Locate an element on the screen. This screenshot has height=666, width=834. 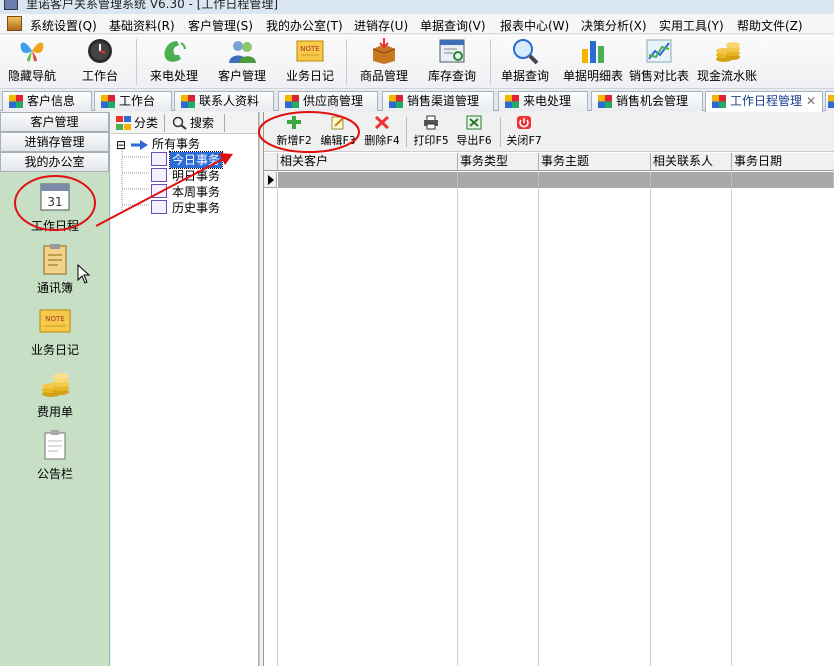
row-indicator-icon is located at coordinates (270, 180).